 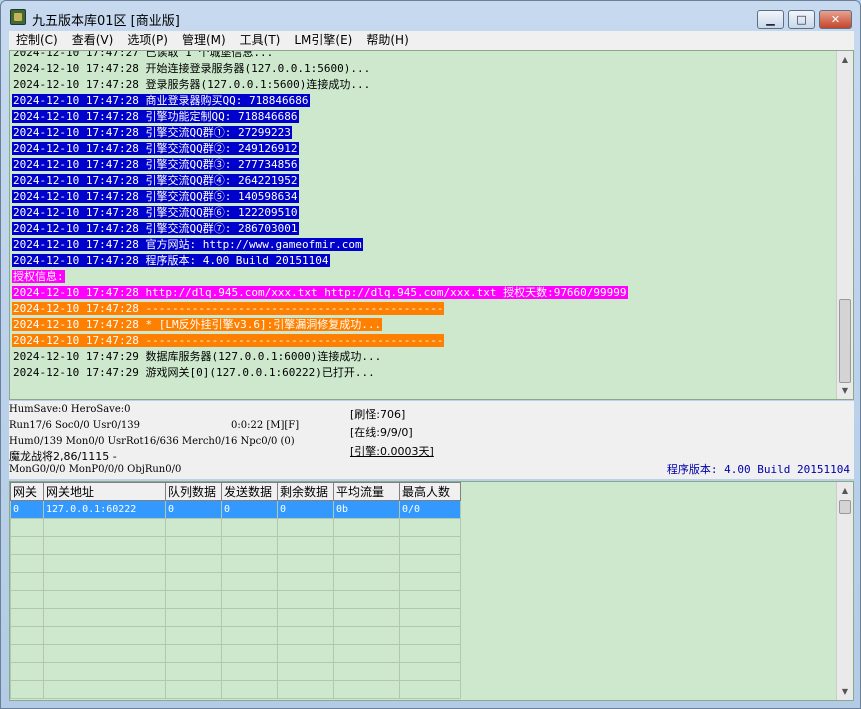 What do you see at coordinates (161, 100) in the screenshot?
I see `log-line: 2024-12-10 17:47:28 商业登录器购买QQ: 718846686` at bounding box center [161, 100].